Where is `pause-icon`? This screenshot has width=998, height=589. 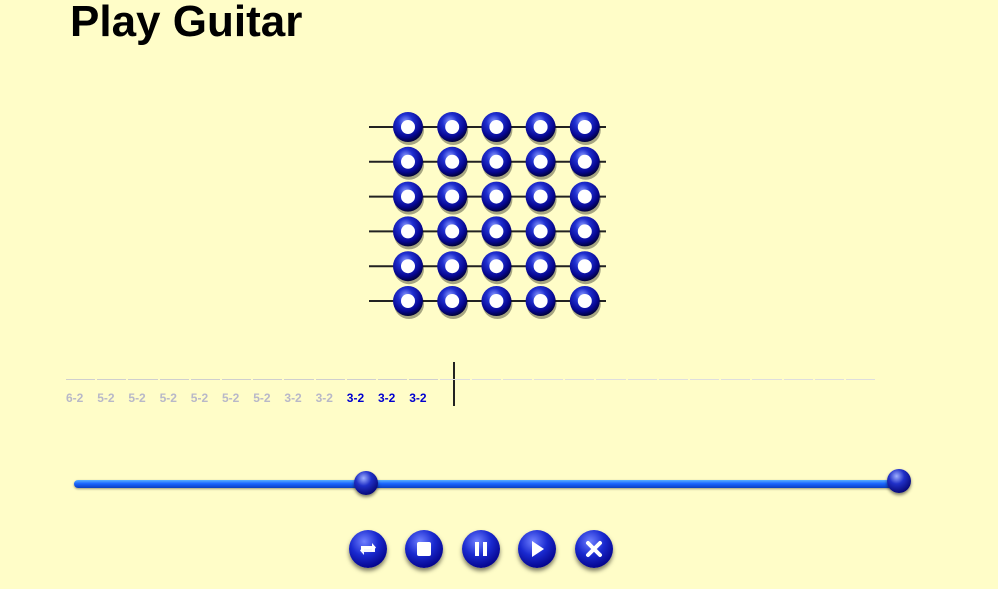 pause-icon is located at coordinates (481, 549).